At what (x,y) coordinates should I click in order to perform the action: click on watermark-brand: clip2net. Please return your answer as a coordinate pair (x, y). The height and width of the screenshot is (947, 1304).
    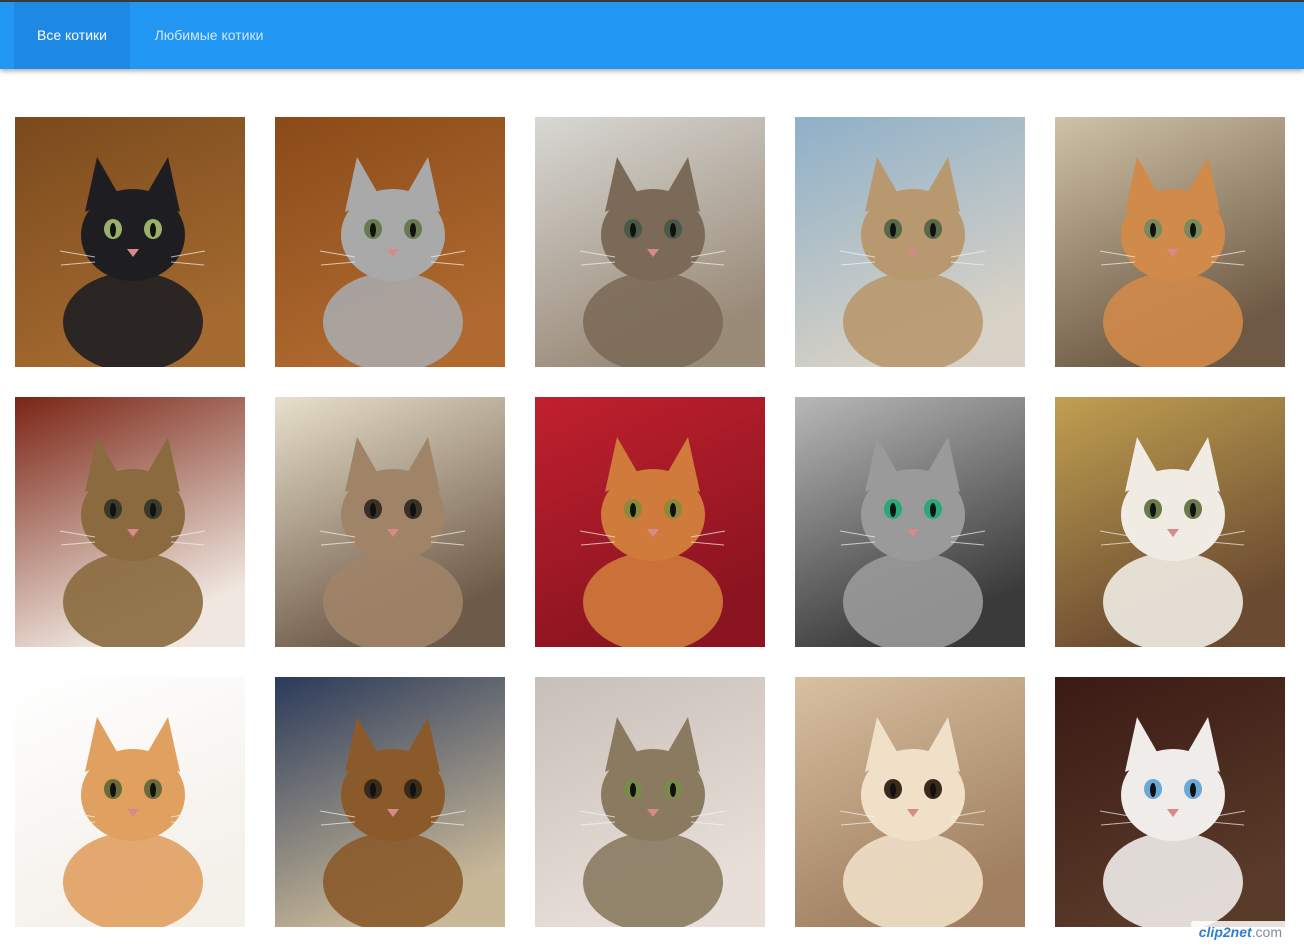
    Looking at the image, I should click on (1225, 932).